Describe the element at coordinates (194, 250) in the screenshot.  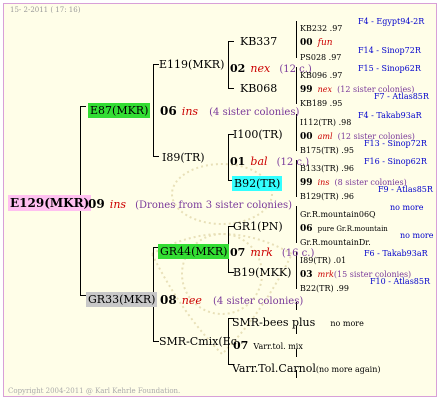
I see `mf-queen: GR44(MKR)` at that location.